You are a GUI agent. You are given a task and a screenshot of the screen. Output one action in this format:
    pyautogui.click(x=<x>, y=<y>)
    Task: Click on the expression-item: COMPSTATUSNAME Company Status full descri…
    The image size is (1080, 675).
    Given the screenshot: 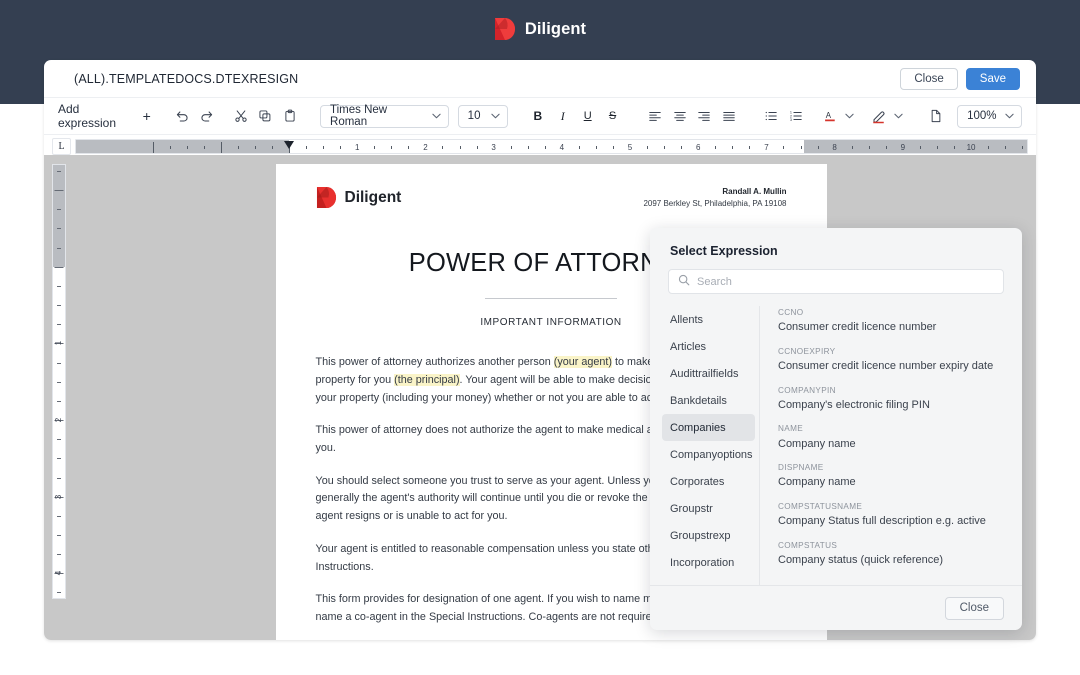 What is the action you would take?
    pyautogui.click(x=892, y=519)
    